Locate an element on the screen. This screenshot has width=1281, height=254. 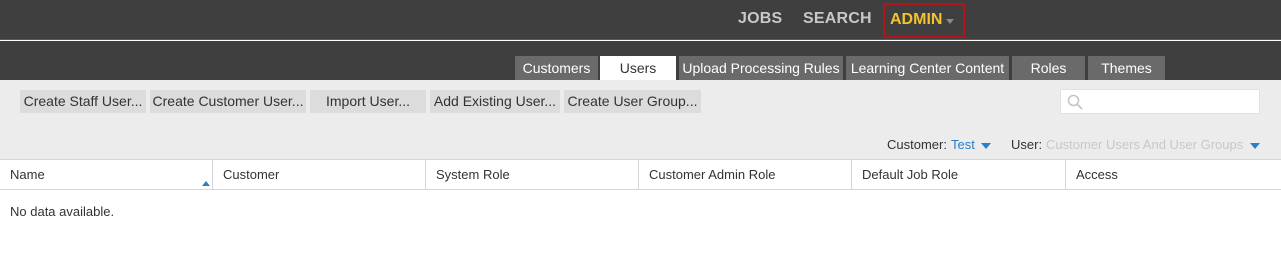
column-header-default-job-role: Default Job Role is located at coordinates (959, 174).